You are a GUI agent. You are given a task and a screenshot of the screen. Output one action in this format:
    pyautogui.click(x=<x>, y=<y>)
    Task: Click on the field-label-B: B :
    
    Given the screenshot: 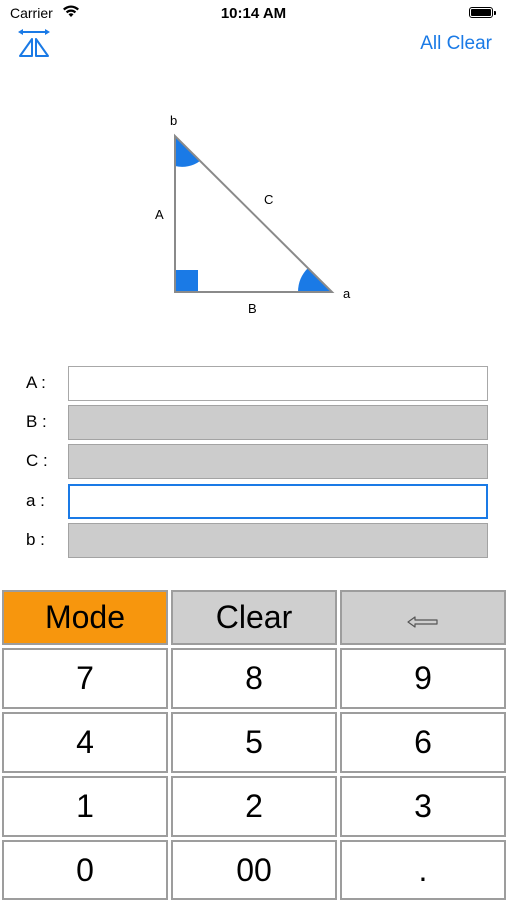 What is the action you would take?
    pyautogui.click(x=36, y=421)
    